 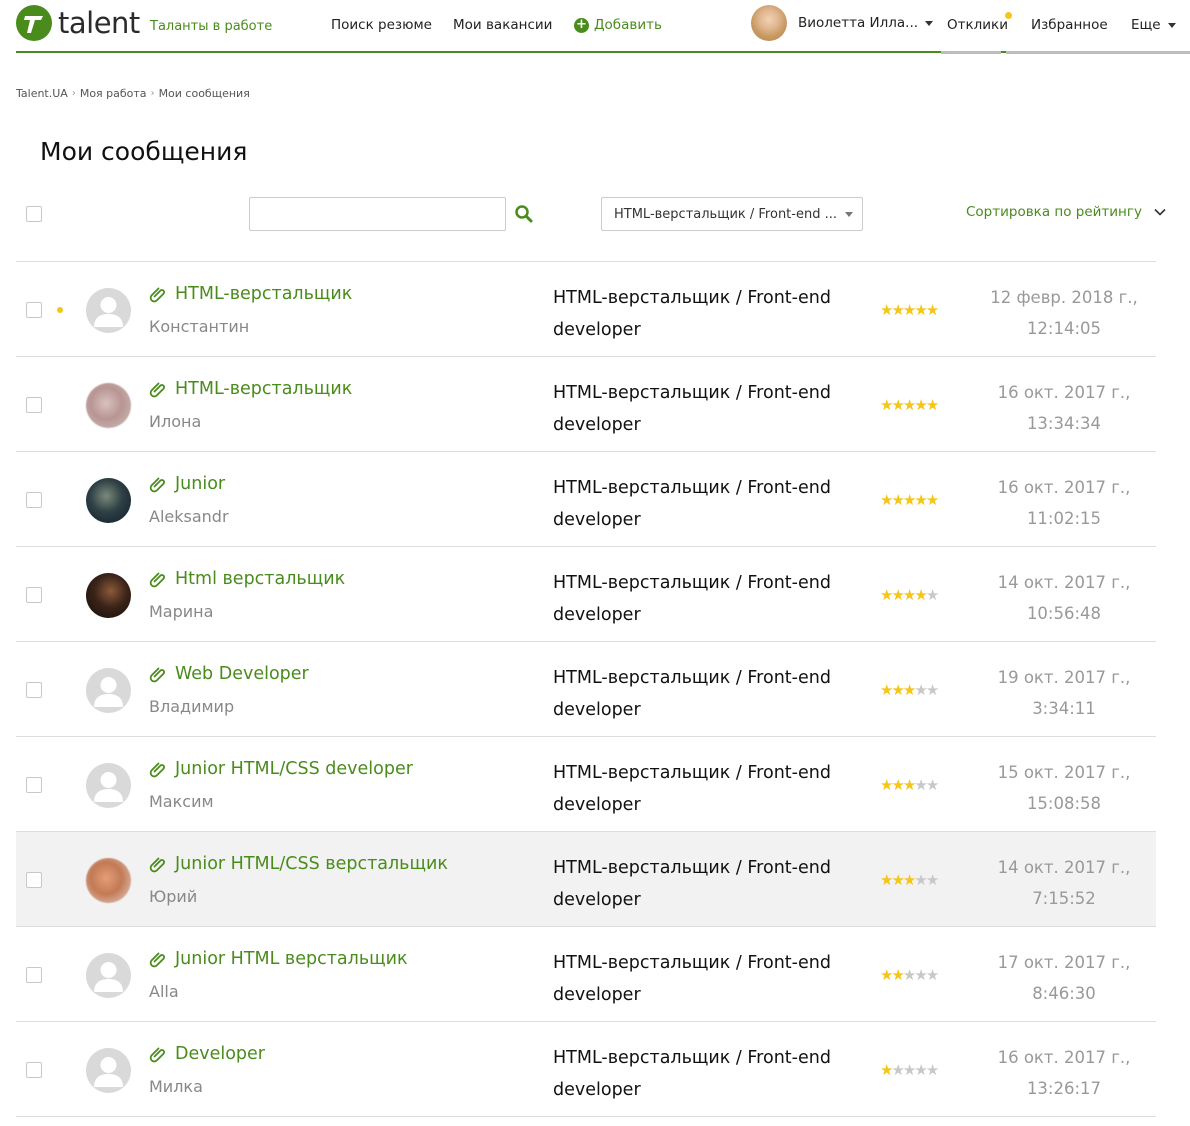 I want to click on message-date-time: 3:34:11, so click(x=1064, y=708).